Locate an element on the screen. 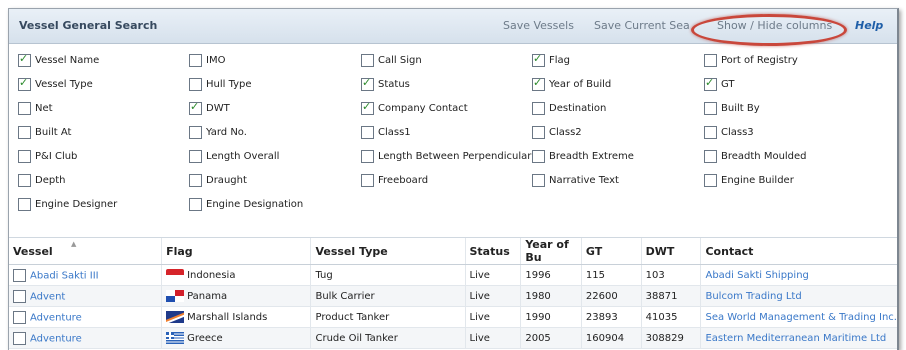  contact-link: Eastern Mediterranean Maritime Ltd is located at coordinates (795, 338).